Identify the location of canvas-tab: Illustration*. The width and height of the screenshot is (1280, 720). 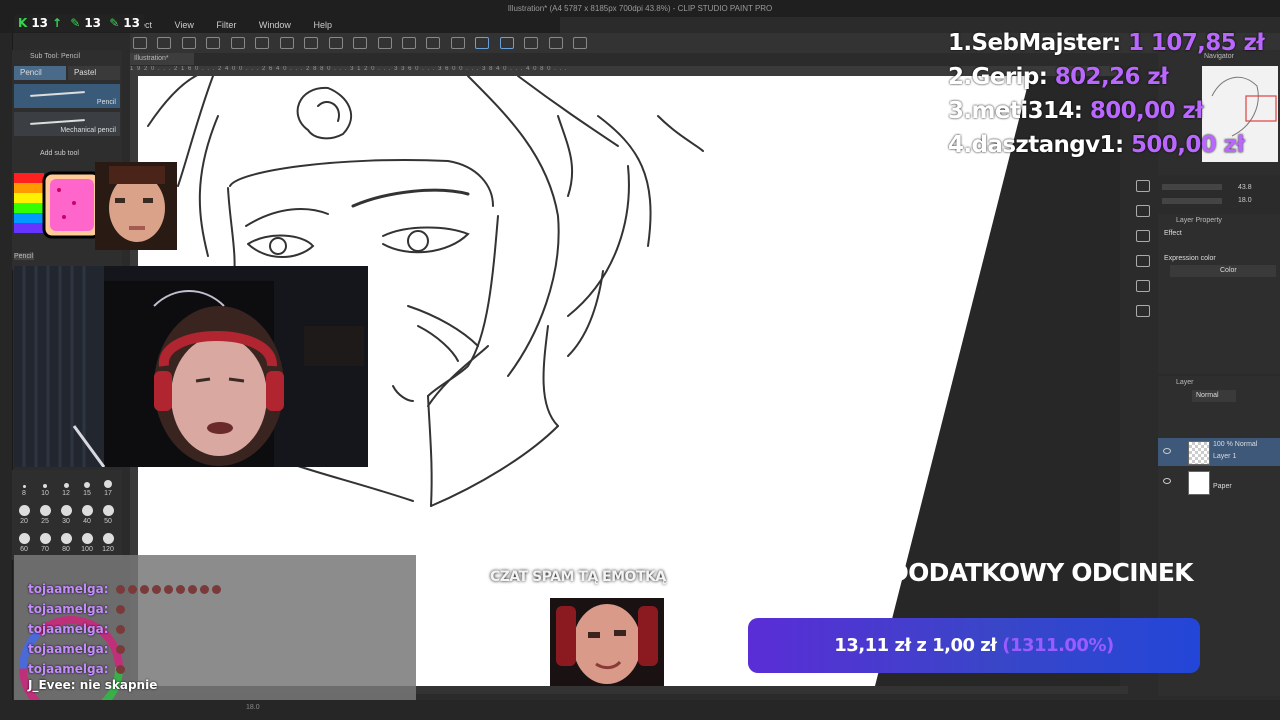
(162, 59).